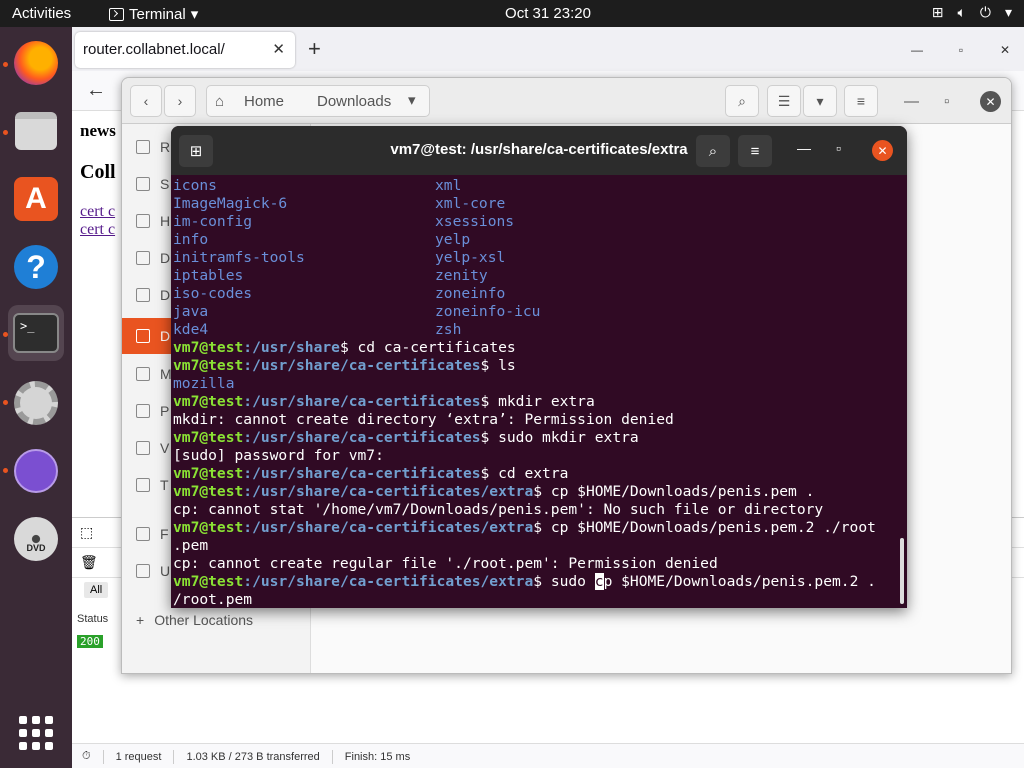 The height and width of the screenshot is (768, 1024). What do you see at coordinates (191, 311) in the screenshot?
I see `ls-entry: java` at bounding box center [191, 311].